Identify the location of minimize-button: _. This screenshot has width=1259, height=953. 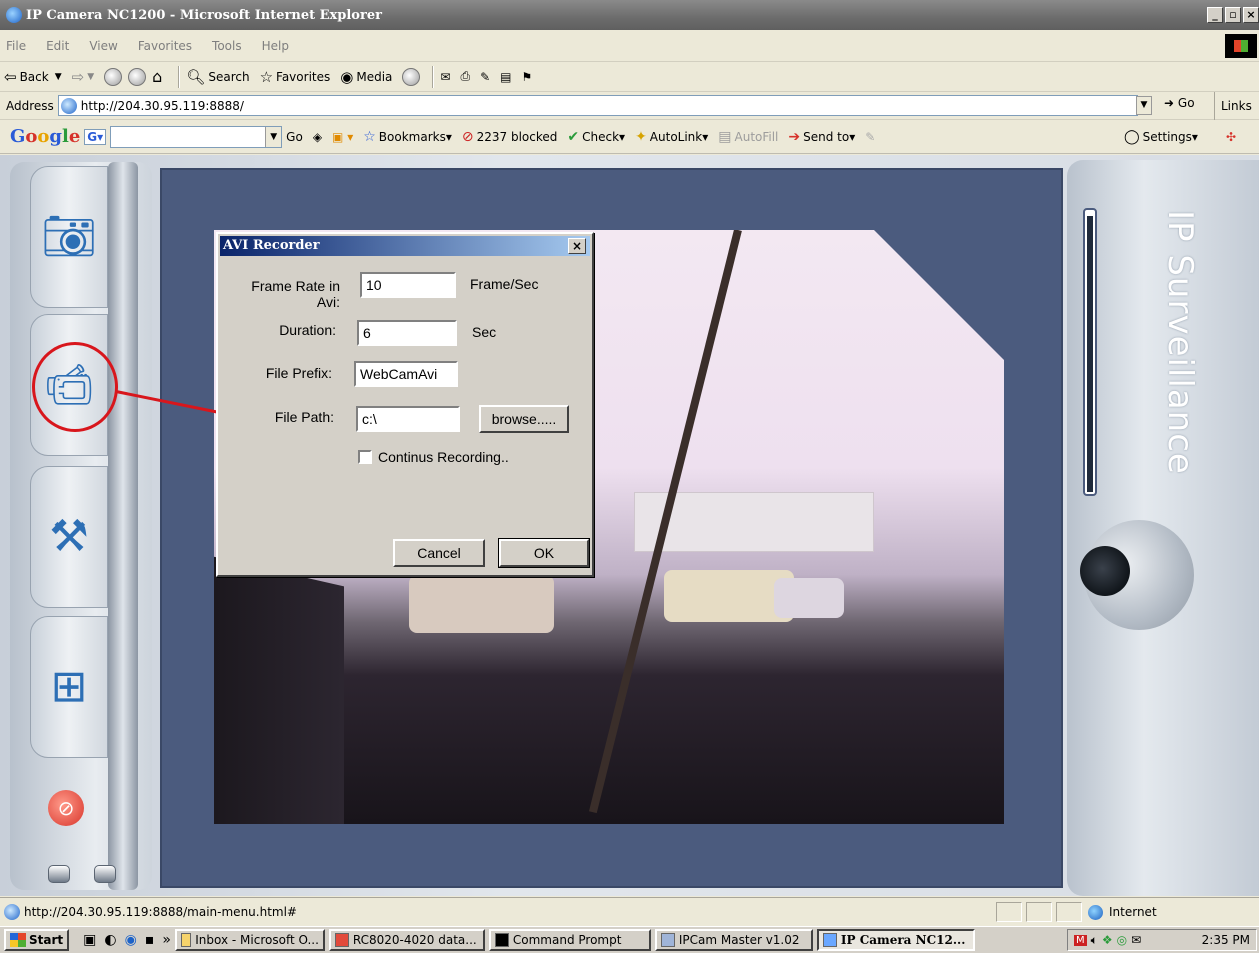
(1215, 15).